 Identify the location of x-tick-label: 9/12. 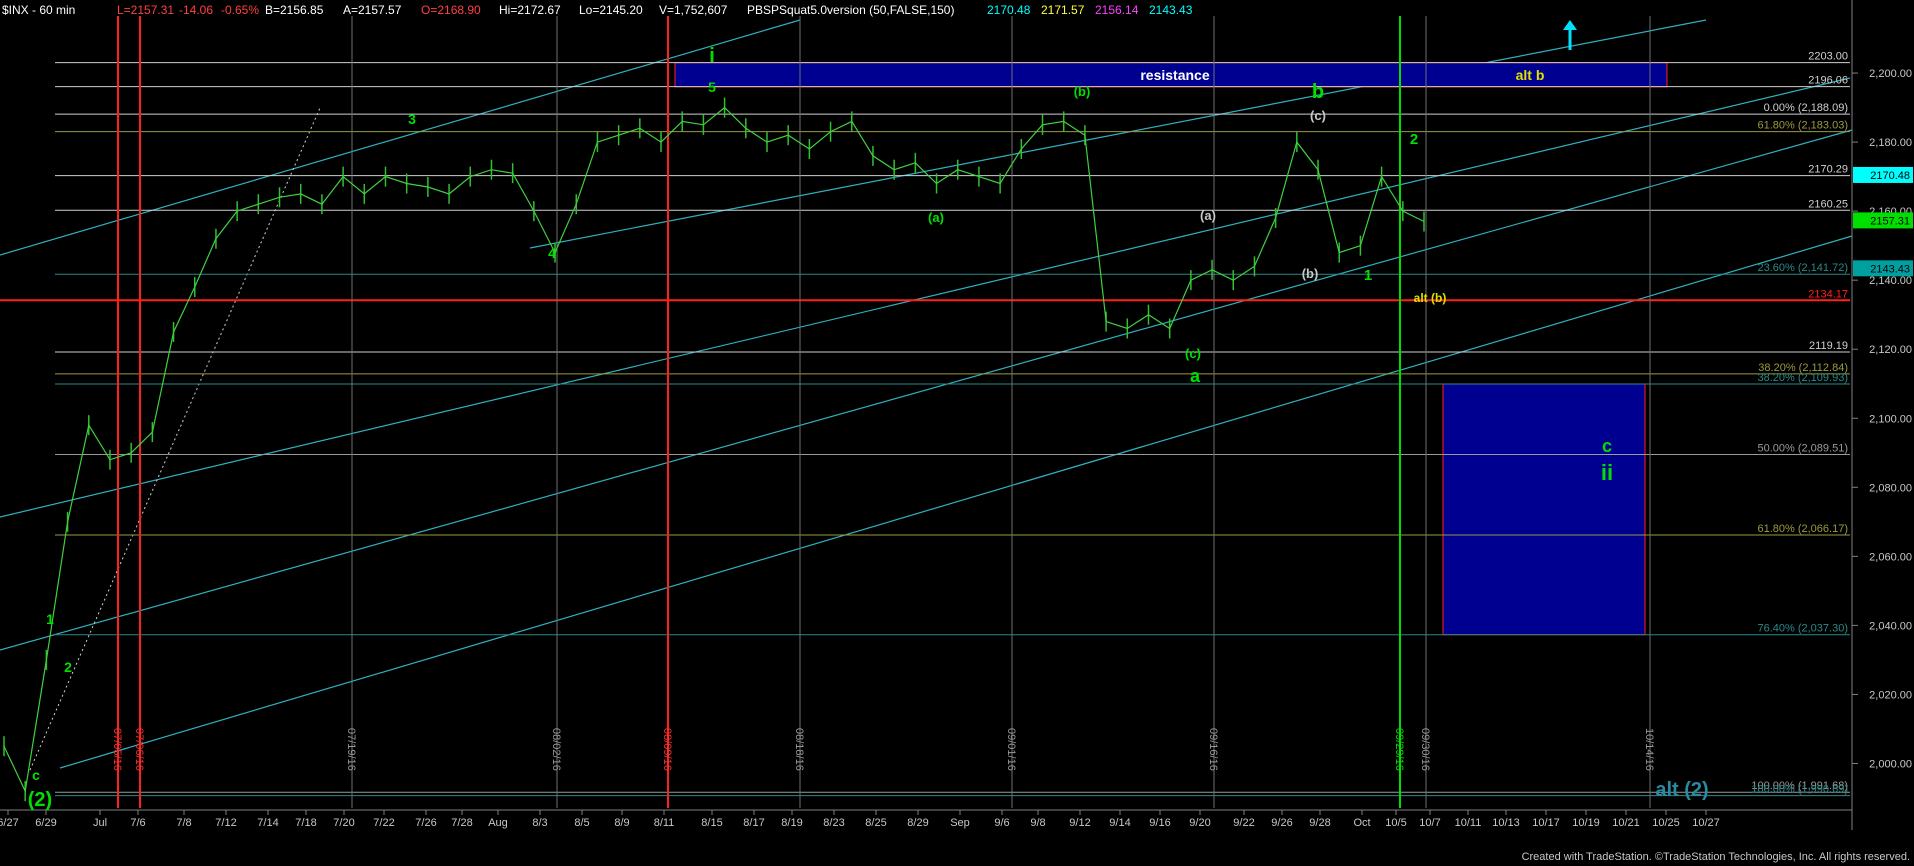
(1079, 823).